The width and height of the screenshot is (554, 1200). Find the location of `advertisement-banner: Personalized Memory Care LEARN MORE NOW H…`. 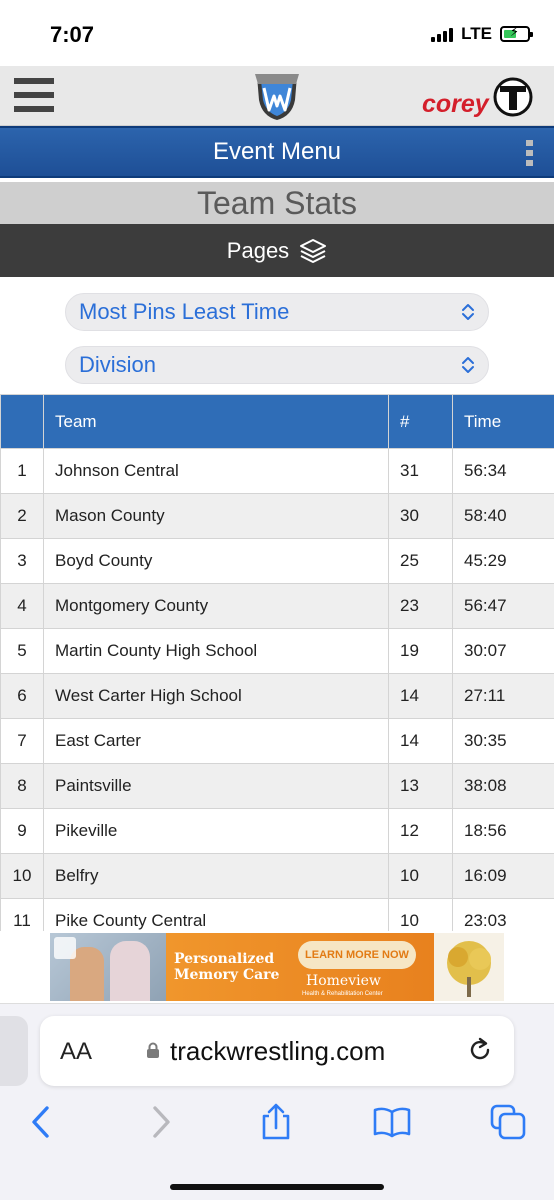

advertisement-banner: Personalized Memory Care LEARN MORE NOW H… is located at coordinates (277, 967).